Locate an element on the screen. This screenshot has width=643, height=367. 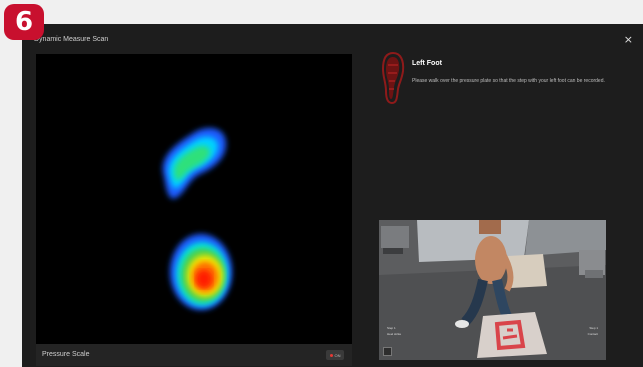
pressure-scale-toggle: ON is located at coordinates (335, 355).